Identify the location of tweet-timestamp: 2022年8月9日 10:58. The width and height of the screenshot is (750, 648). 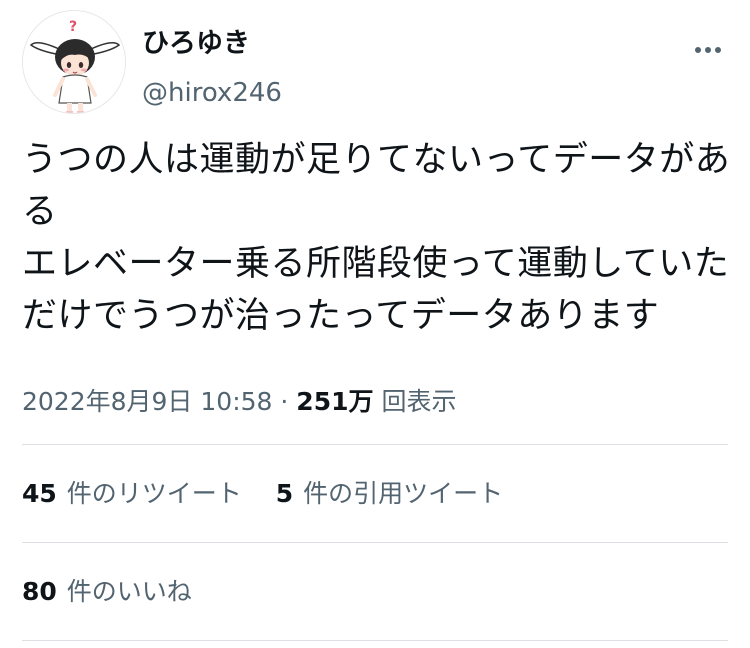
(147, 401).